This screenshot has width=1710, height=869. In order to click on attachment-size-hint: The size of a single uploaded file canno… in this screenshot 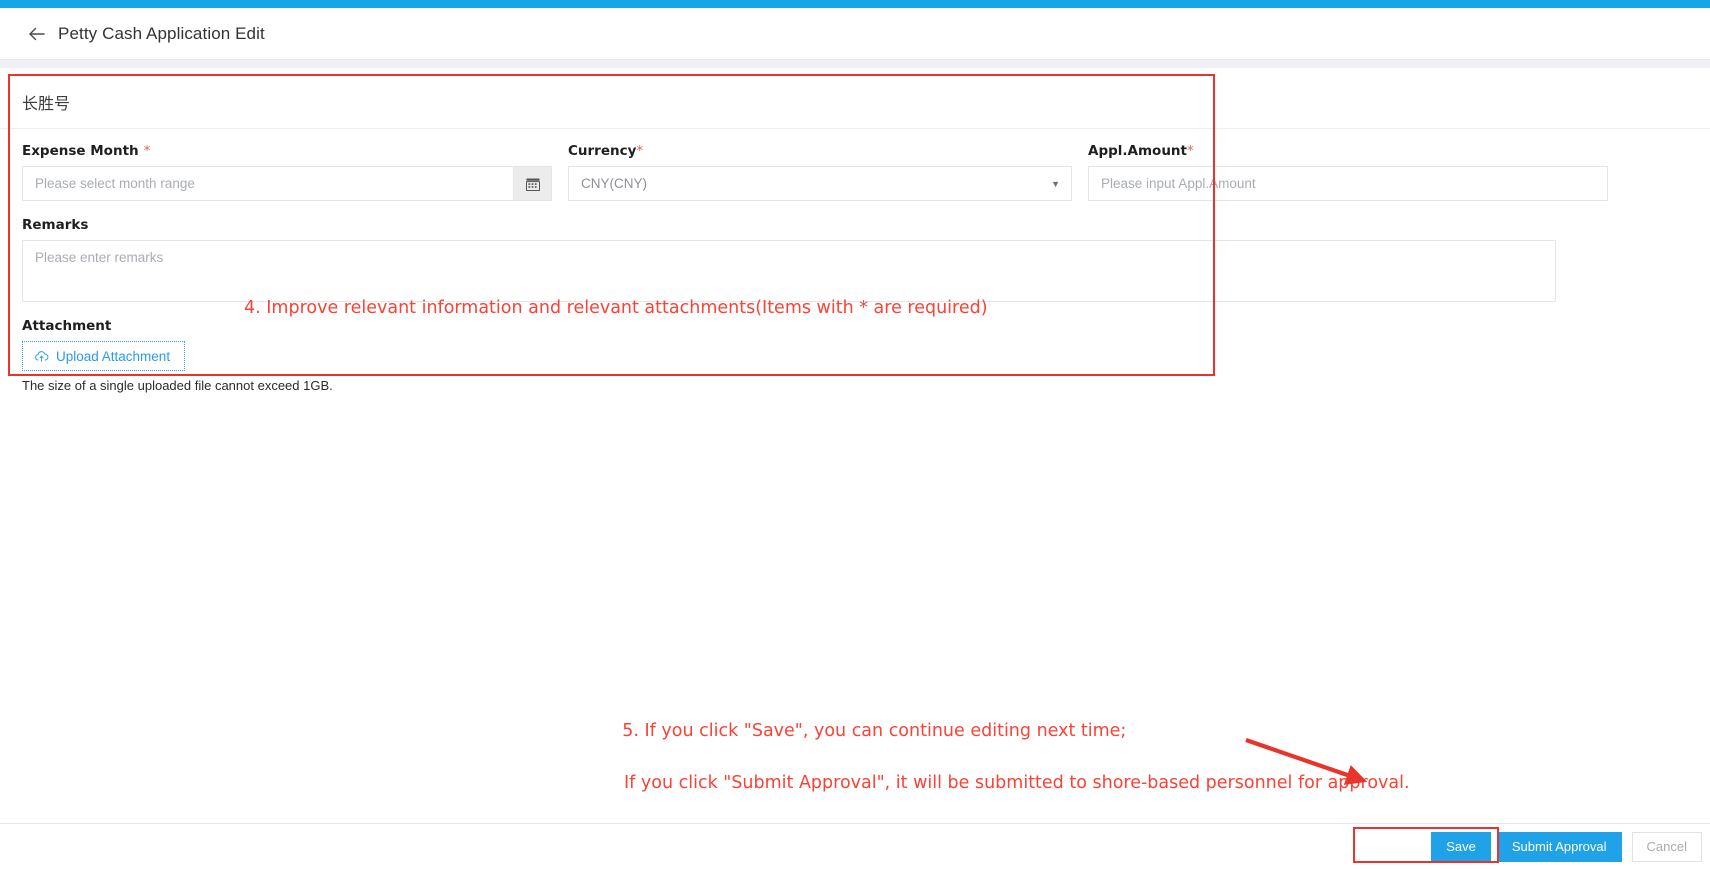, I will do `click(177, 385)`.